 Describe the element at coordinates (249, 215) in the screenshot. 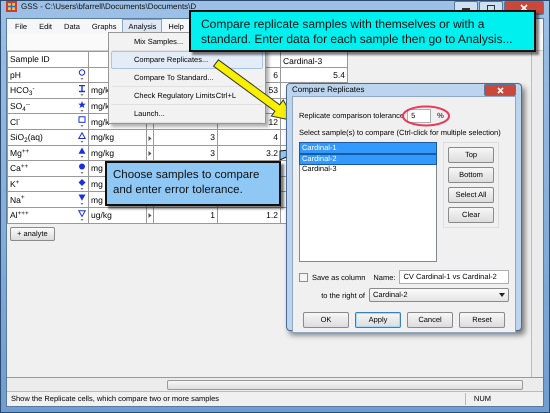

I see `table-cell: 1.2` at that location.